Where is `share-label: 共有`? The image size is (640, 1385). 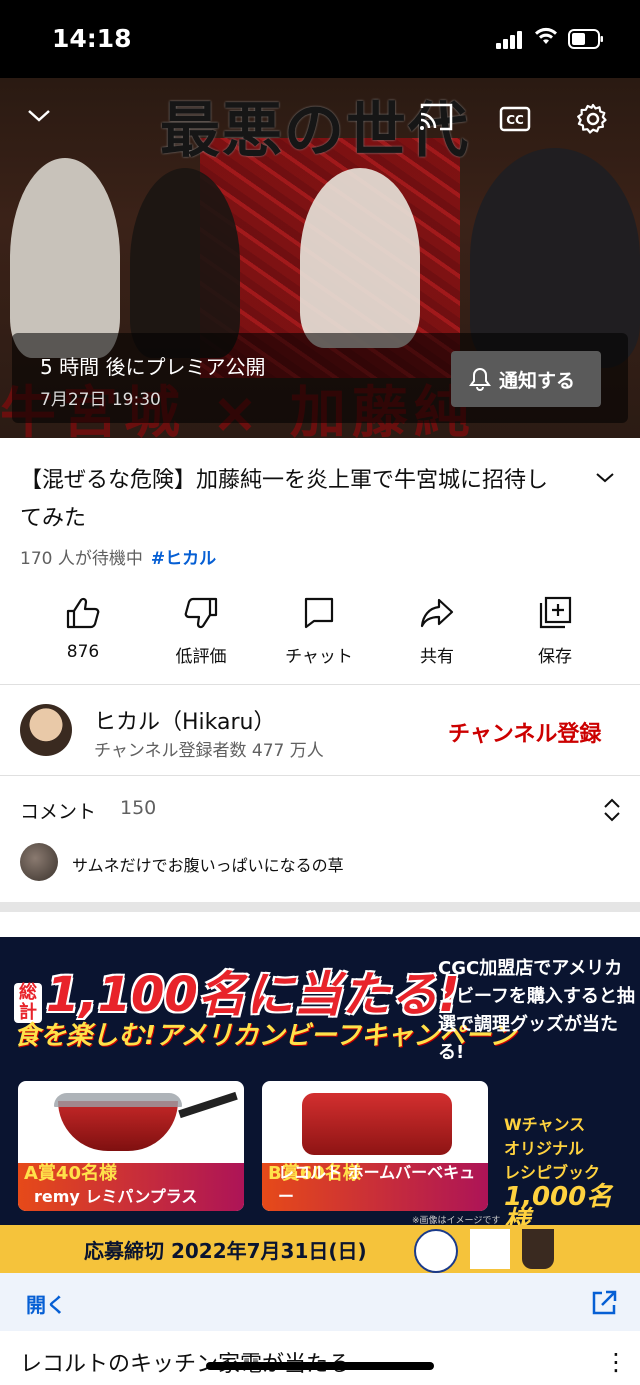 share-label: 共有 is located at coordinates (437, 657).